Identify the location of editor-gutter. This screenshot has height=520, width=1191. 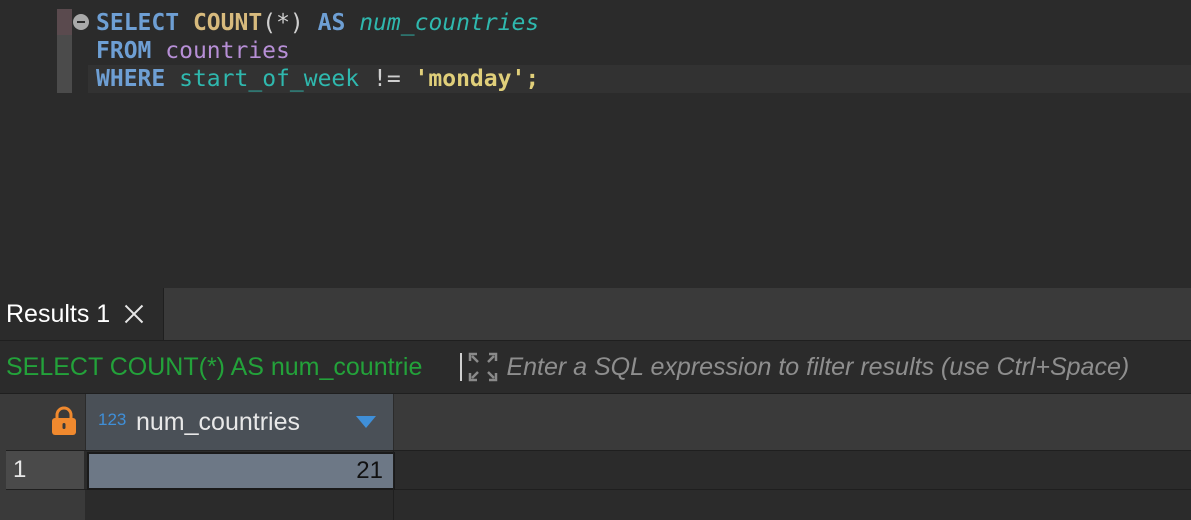
(64, 51).